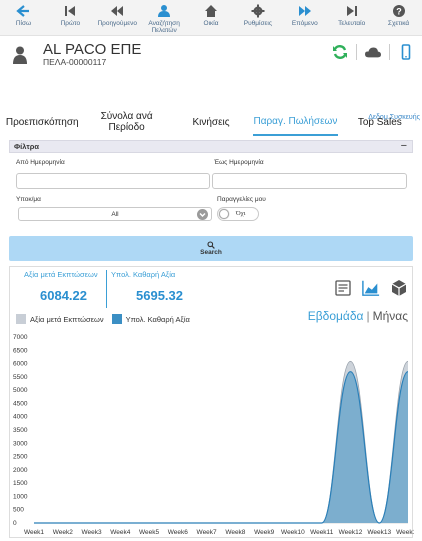 This screenshot has height=541, width=422. Describe the element at coordinates (159, 295) in the screenshot. I see `kpi-net-value: 5695.32` at that location.